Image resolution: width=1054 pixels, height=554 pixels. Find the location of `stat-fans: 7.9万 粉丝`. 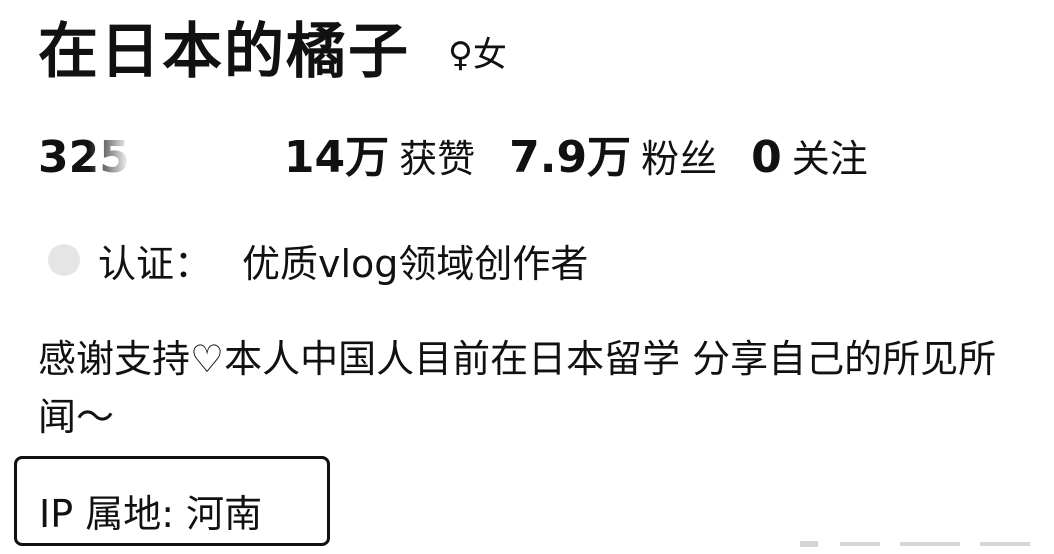

stat-fans: 7.9万 粉丝 is located at coordinates (613, 158).